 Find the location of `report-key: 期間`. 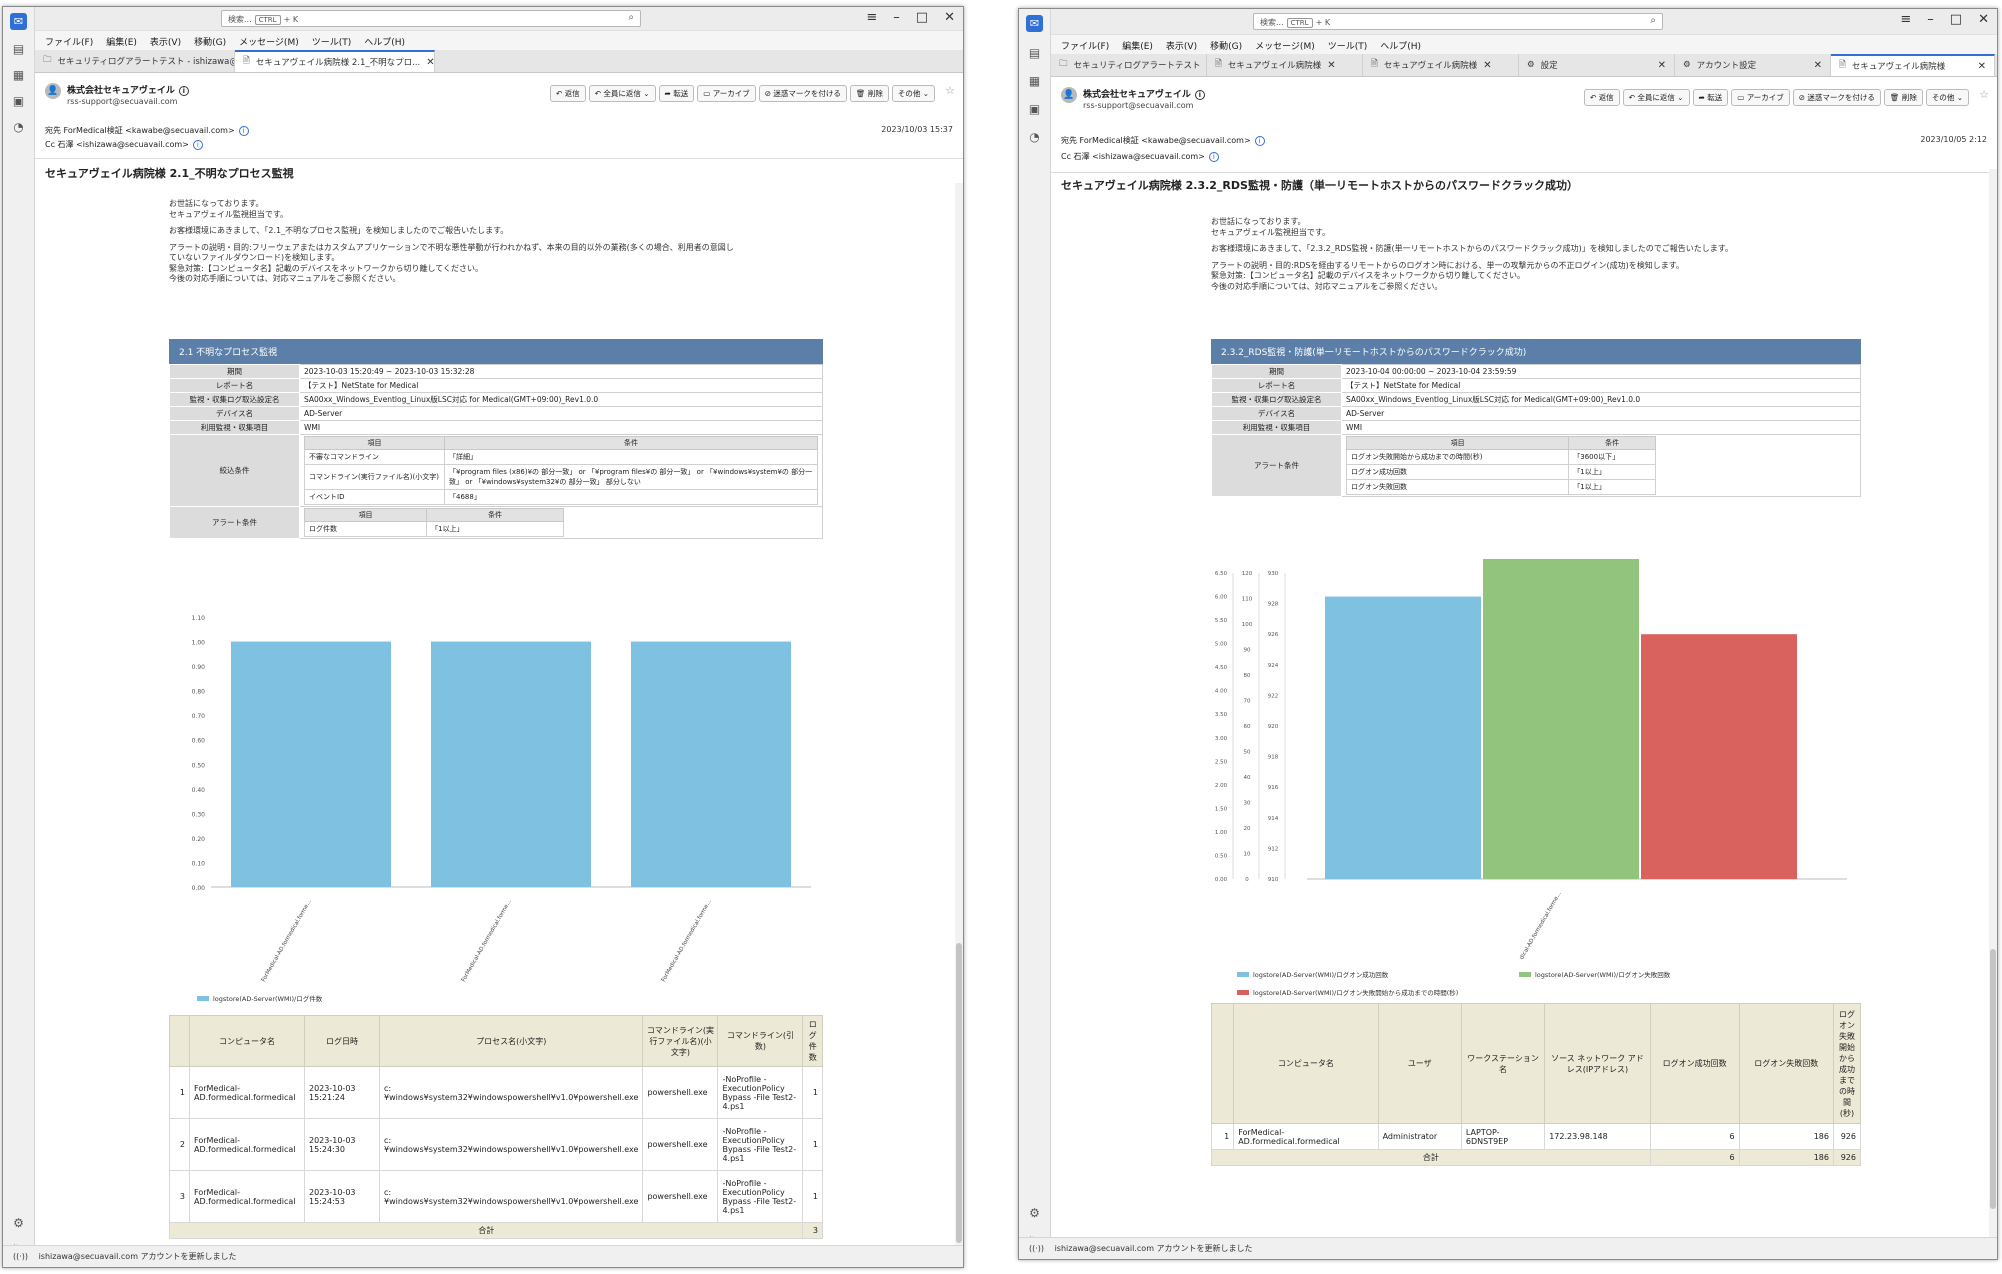

report-key: 期間 is located at coordinates (1276, 371).